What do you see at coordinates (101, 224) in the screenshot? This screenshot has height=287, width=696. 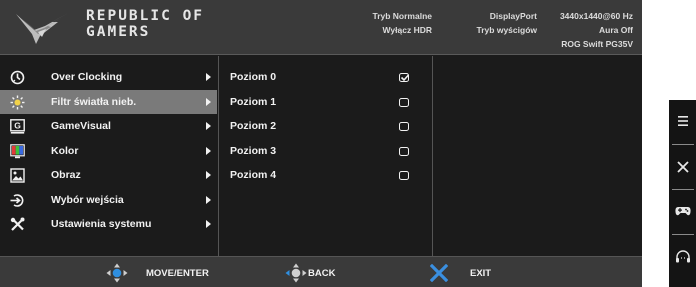 I see `menu-label-system-setup: Ustawienia systemu` at bounding box center [101, 224].